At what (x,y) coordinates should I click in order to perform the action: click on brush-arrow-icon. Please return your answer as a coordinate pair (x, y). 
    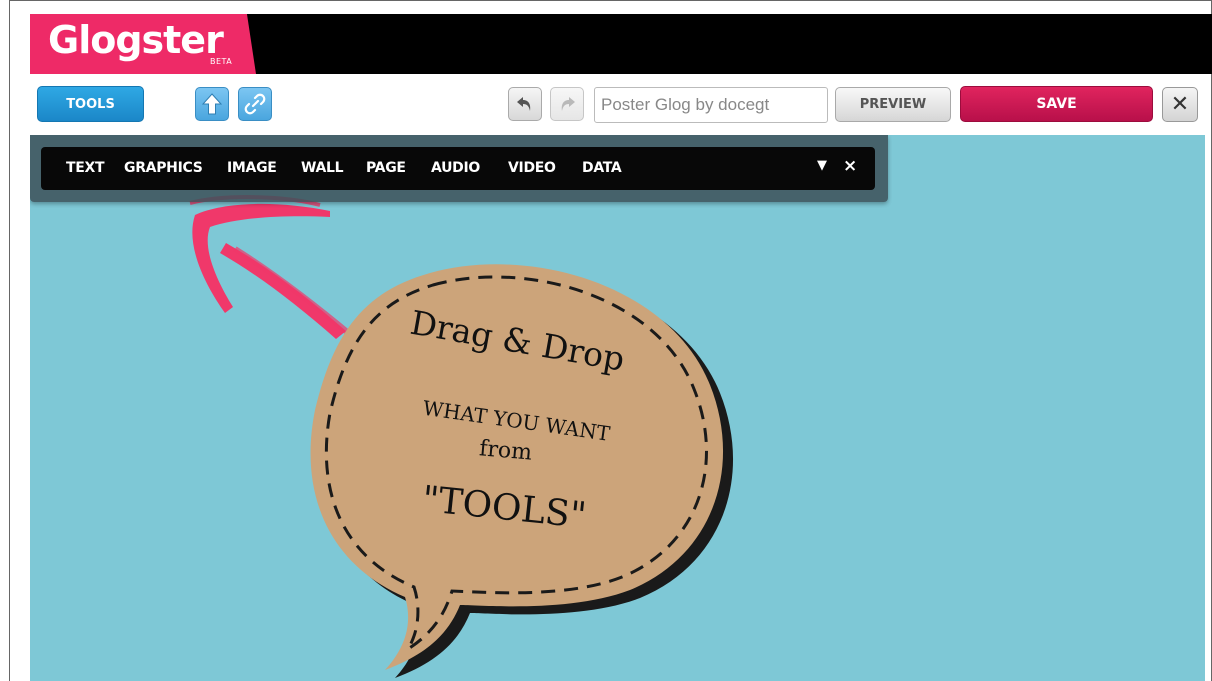
    Looking at the image, I should click on (271, 267).